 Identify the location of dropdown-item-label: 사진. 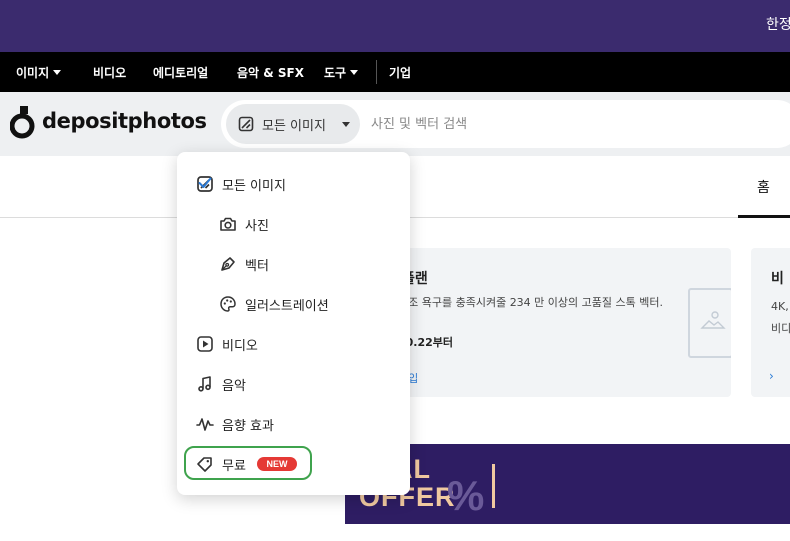
(257, 226).